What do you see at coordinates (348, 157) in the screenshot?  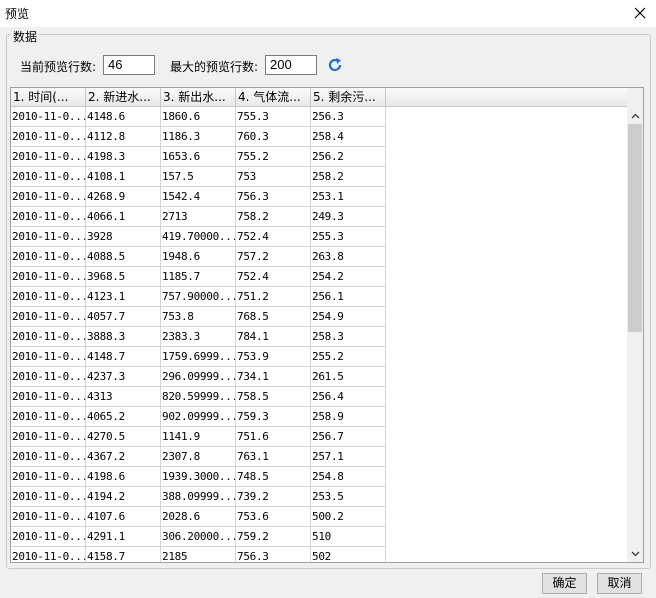 I see `table-cell: 256.2` at bounding box center [348, 157].